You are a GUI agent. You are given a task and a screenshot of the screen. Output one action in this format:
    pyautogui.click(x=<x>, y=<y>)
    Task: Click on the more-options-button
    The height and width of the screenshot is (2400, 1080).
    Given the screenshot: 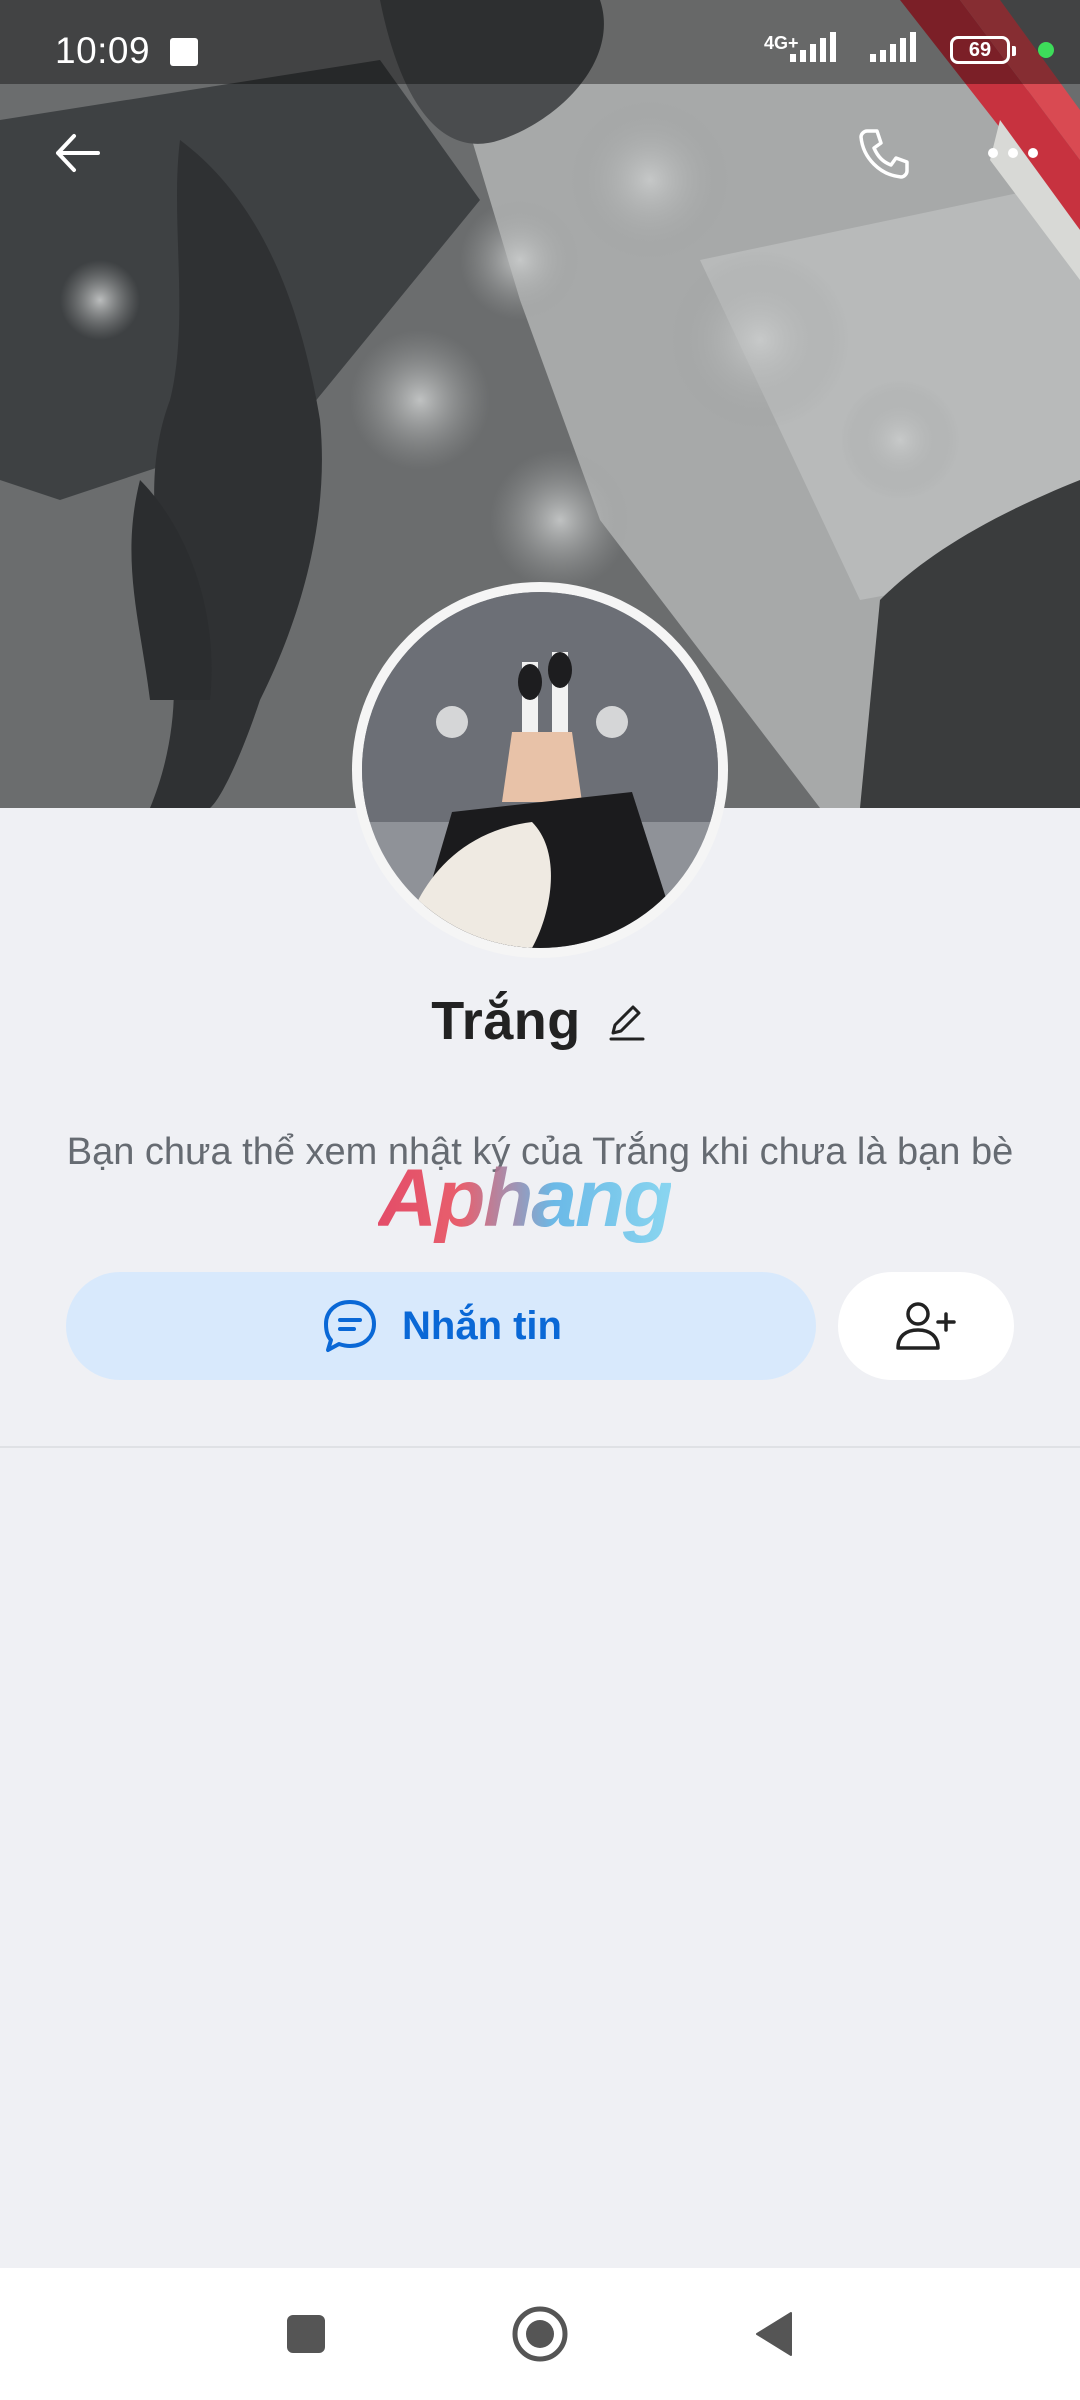 What is the action you would take?
    pyautogui.click(x=1013, y=153)
    